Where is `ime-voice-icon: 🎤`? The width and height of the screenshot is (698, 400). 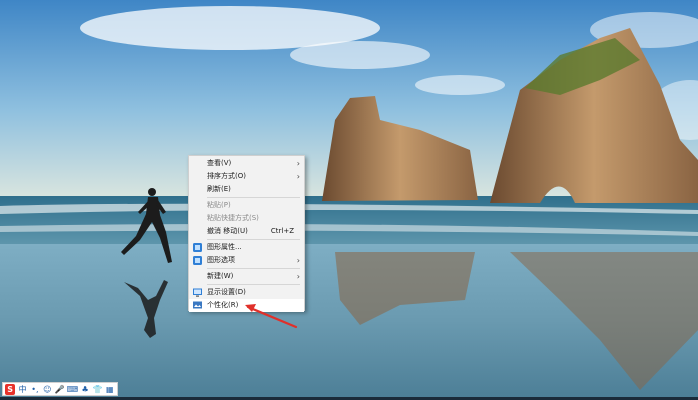
ime-voice-icon: 🎤 is located at coordinates (60, 389).